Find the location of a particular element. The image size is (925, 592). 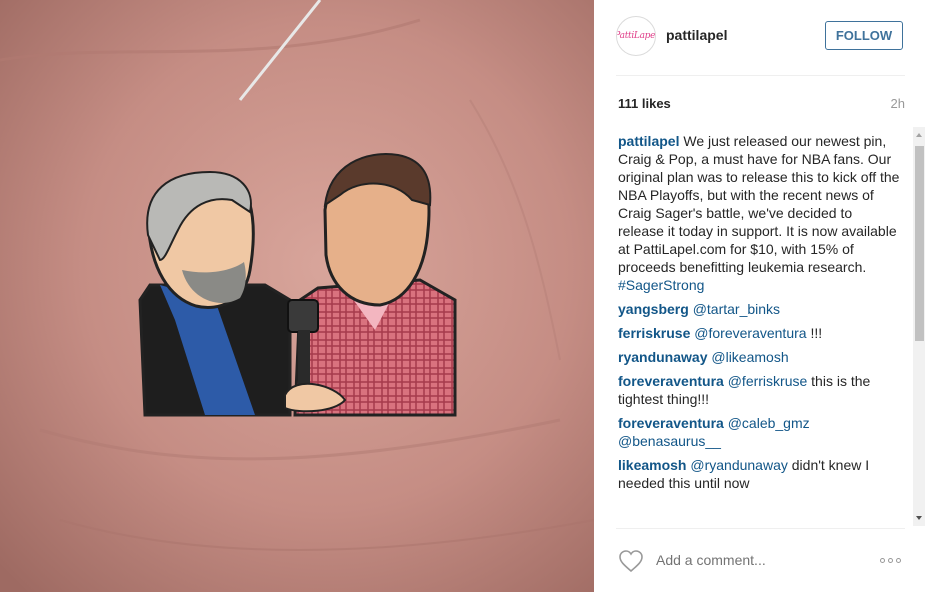

avatar-logo-text: PattiLapel is located at coordinates (636, 36).